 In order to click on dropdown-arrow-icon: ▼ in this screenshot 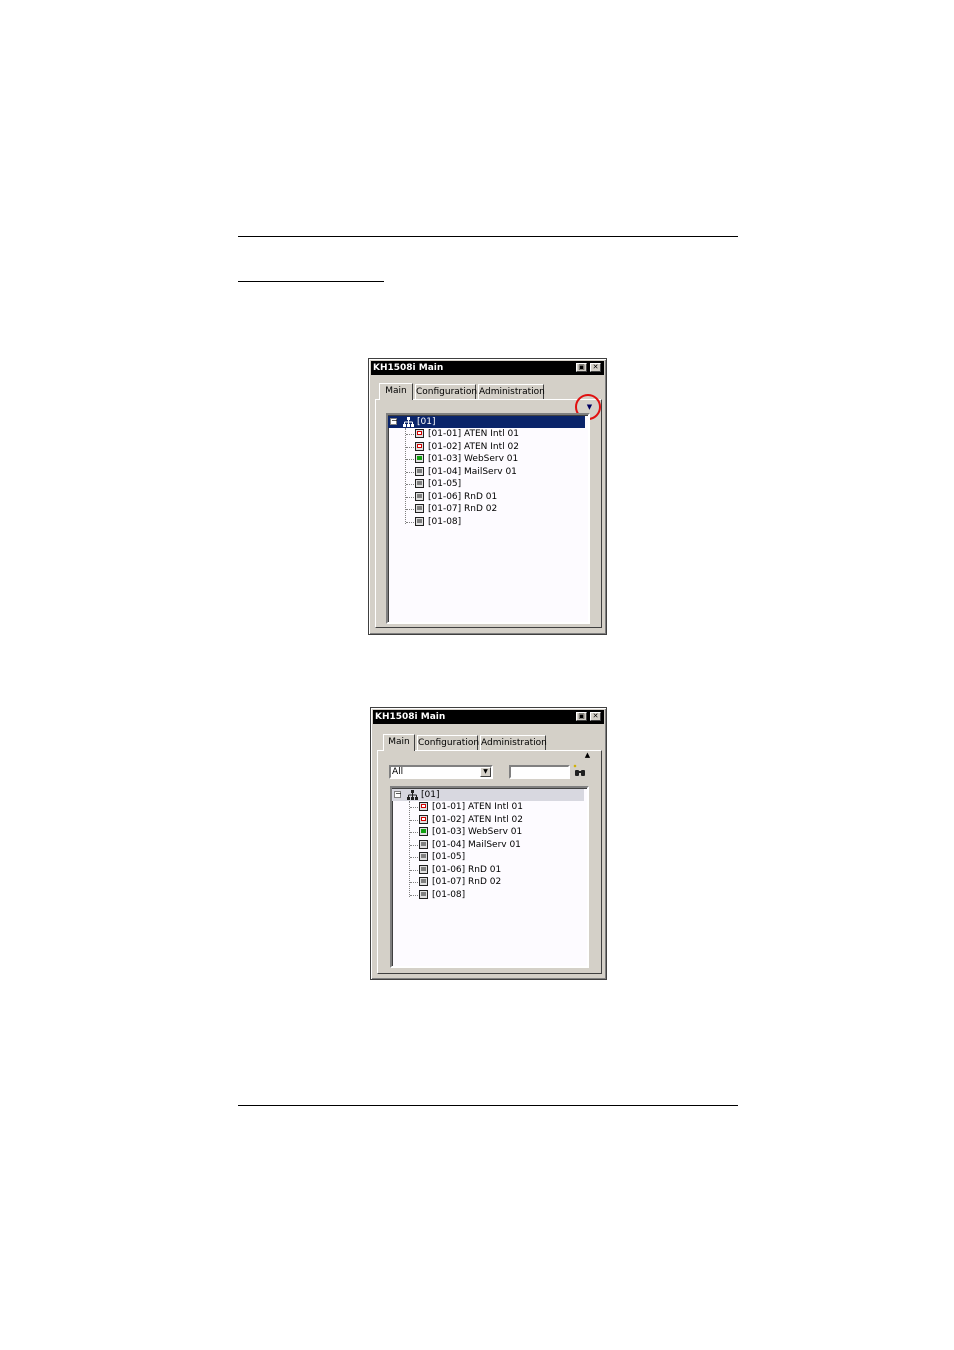, I will do `click(485, 772)`.